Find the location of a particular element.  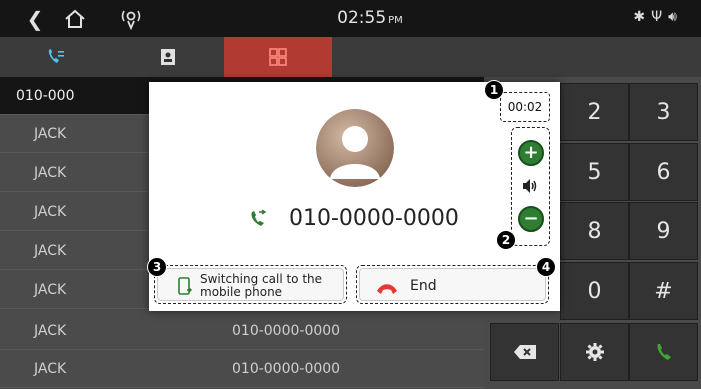

callout-badge-2: 2 is located at coordinates (506, 240).